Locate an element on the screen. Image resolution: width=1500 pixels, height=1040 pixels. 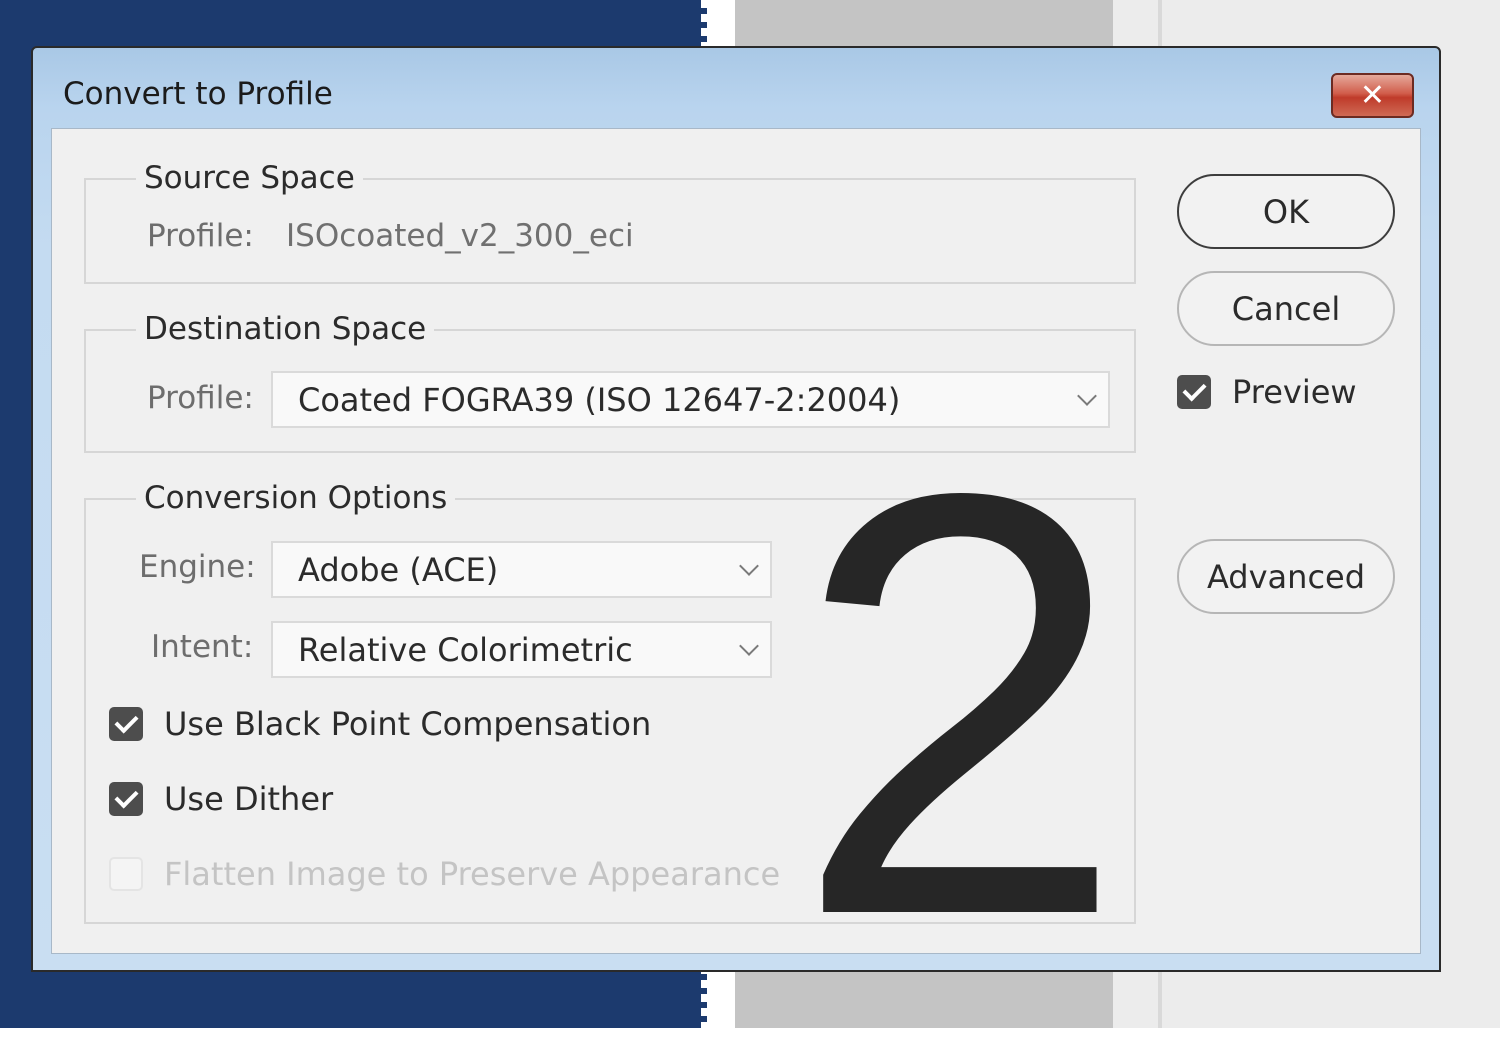
flatten-image-label: Flatten Image to Preserve Appearance is located at coordinates (472, 874).